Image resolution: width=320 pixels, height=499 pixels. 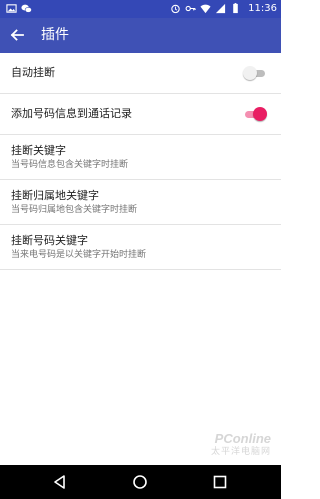 What do you see at coordinates (11, 8) in the screenshot?
I see `image-icon` at bounding box center [11, 8].